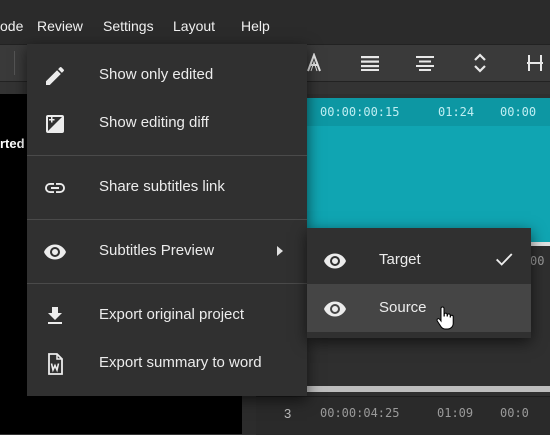  I want to click on menu-item-label: Show only edited, so click(156, 74).